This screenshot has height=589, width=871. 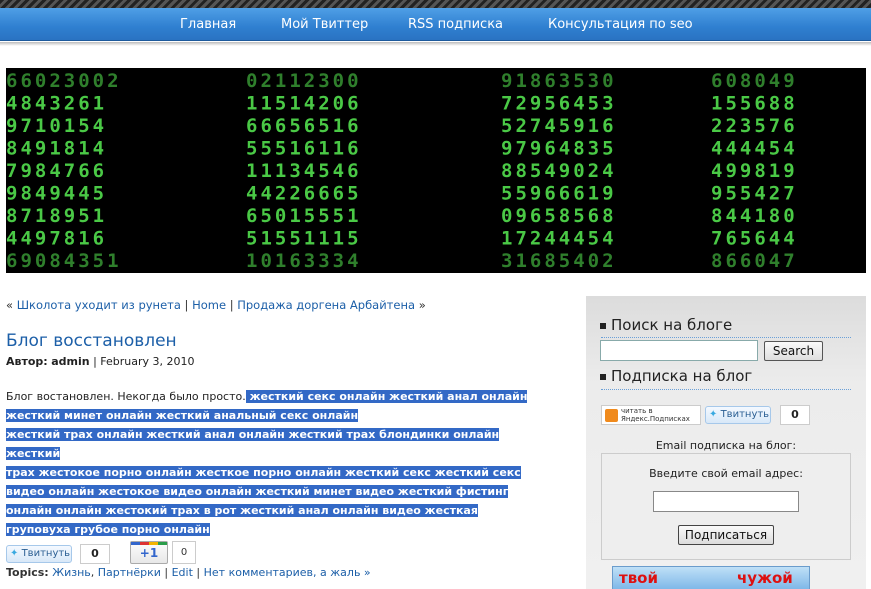 I want to click on promo-banner: твой чужой, so click(x=711, y=577).